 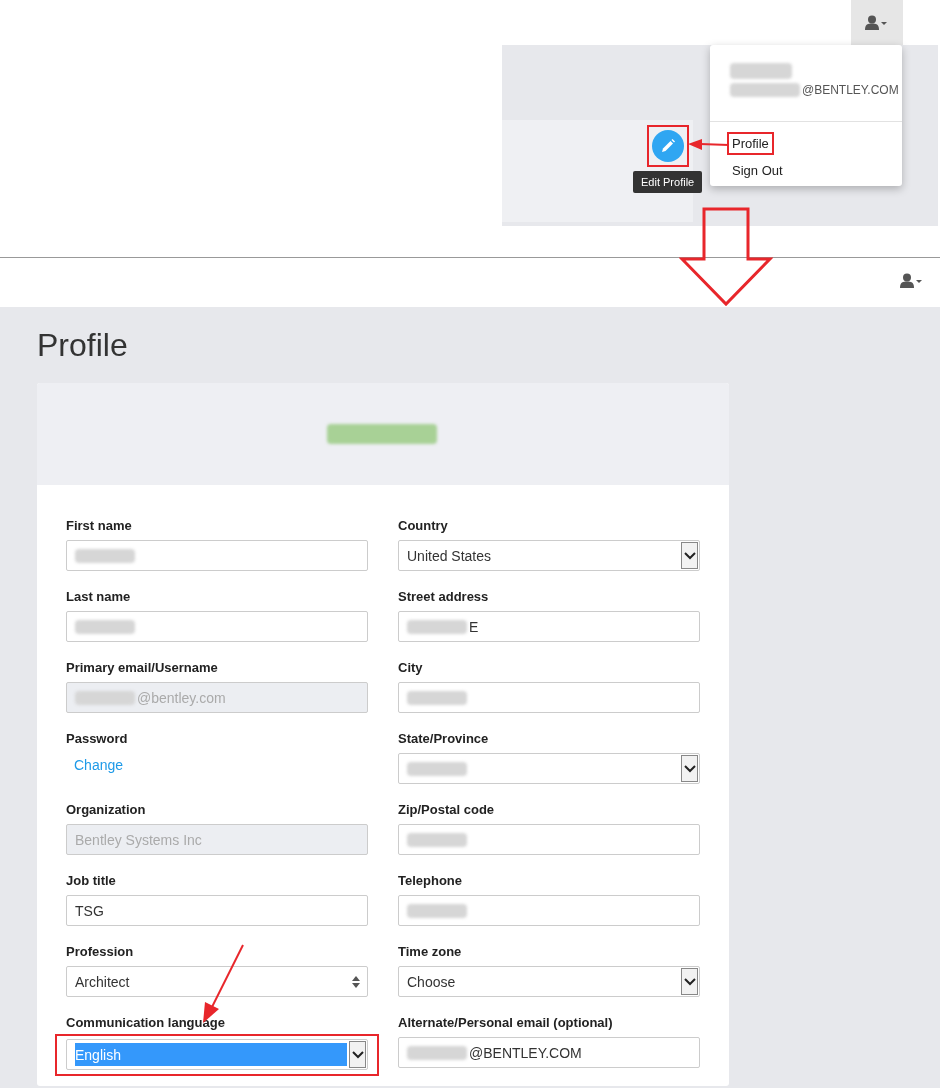 I want to click on field-label: Profession, so click(x=100, y=952).